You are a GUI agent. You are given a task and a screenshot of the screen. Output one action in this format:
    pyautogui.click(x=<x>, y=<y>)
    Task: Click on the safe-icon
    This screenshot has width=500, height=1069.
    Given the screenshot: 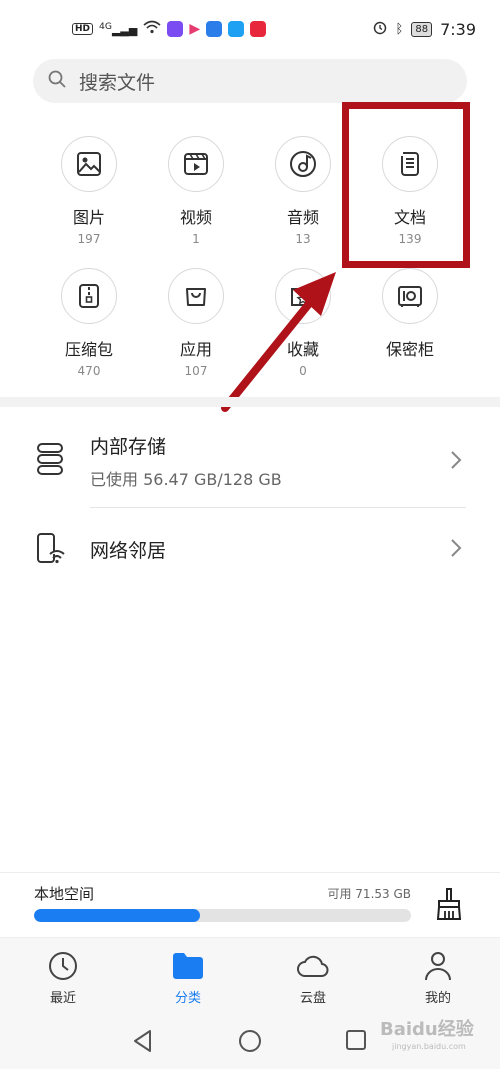 What is the action you would take?
    pyautogui.click(x=410, y=296)
    